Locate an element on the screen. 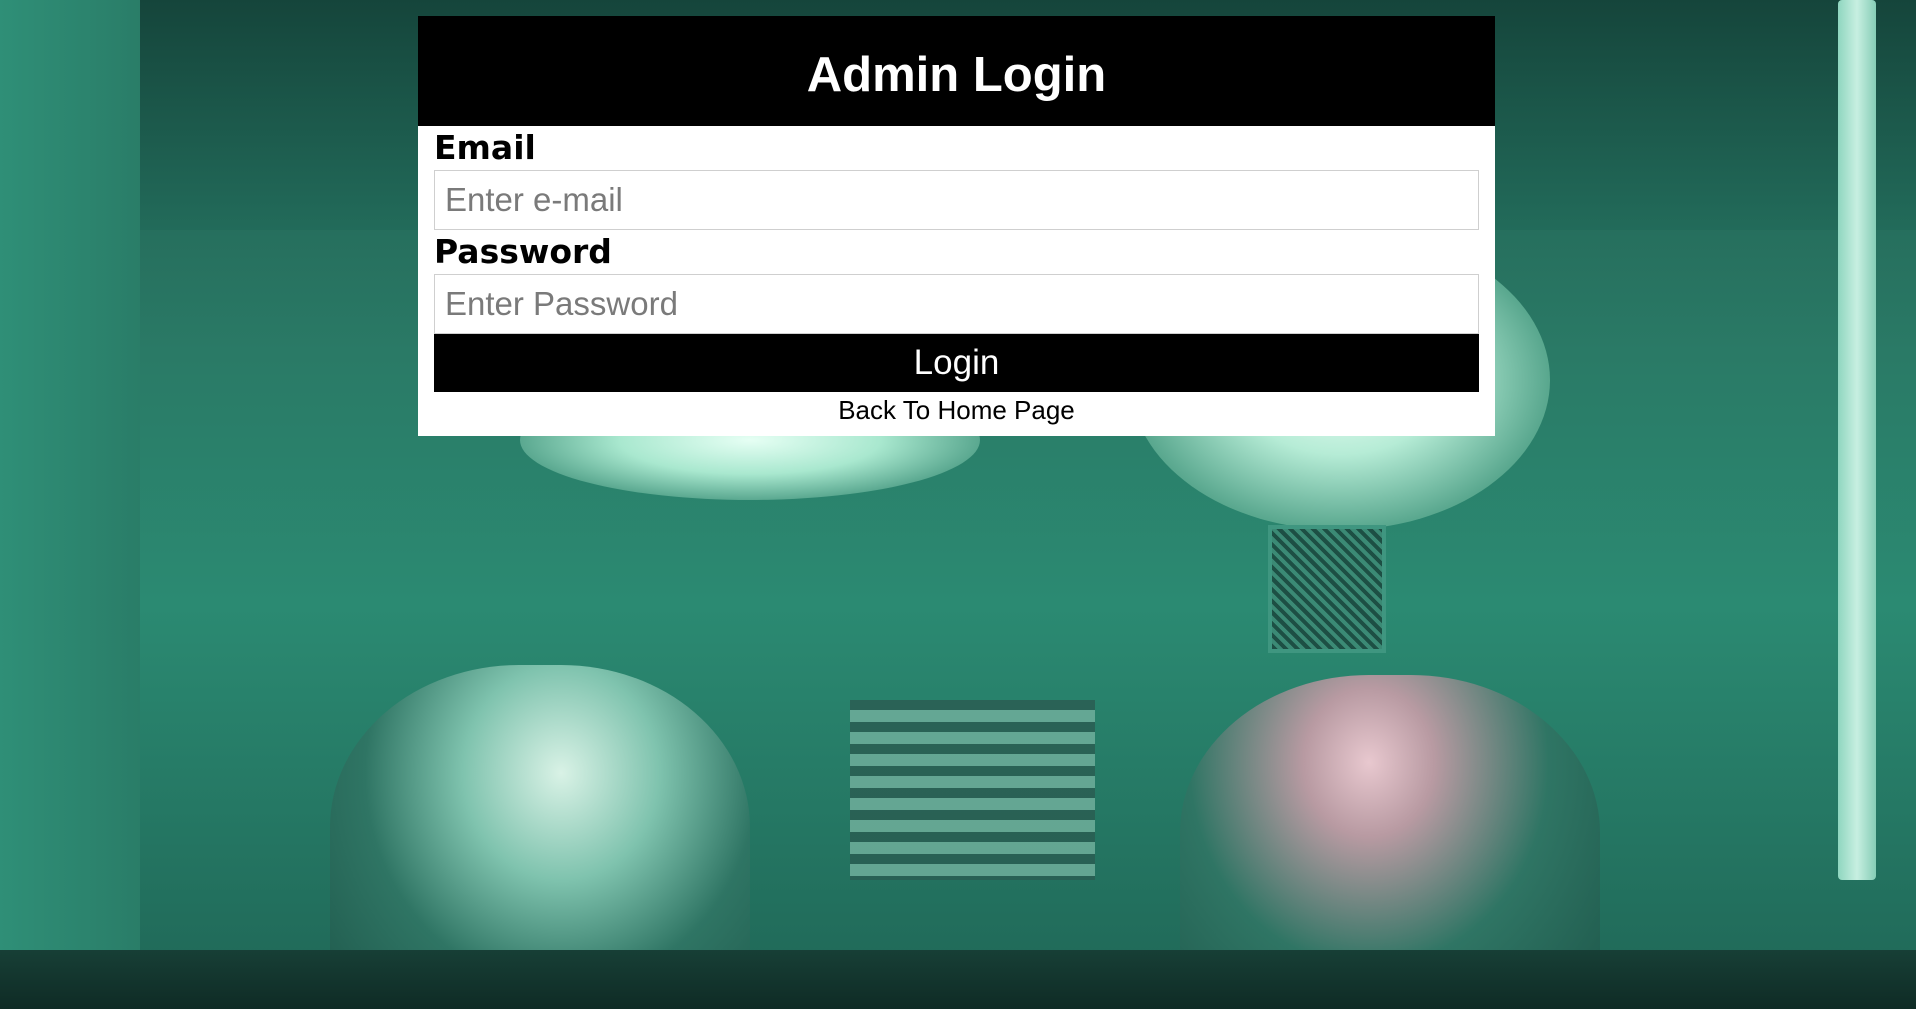  back-to-home-link: Back To Home Page is located at coordinates (956, 410).